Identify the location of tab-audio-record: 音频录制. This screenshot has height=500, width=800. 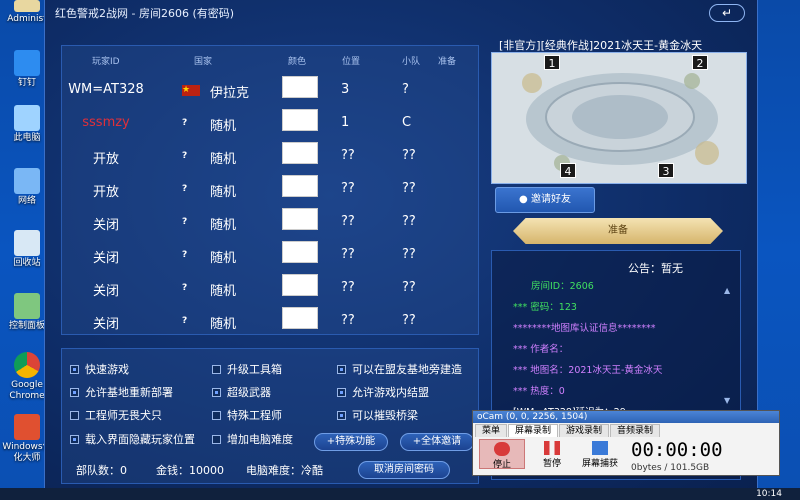
(635, 430).